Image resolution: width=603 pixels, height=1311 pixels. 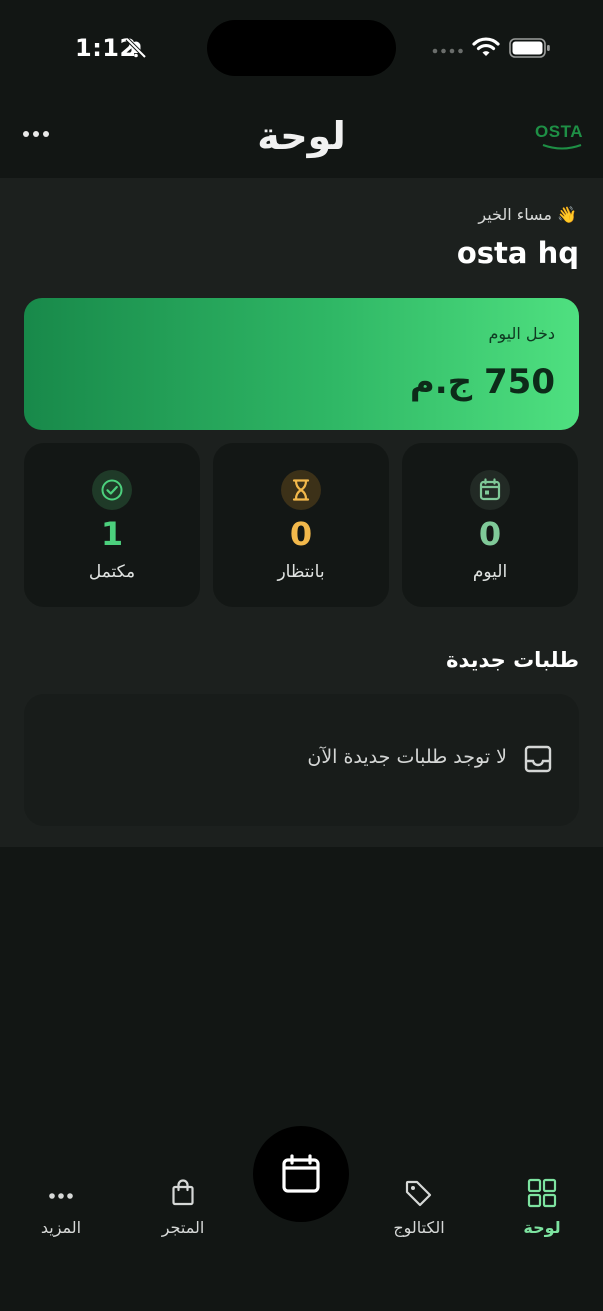 I want to click on dynamic-island, so click(x=301, y=48).